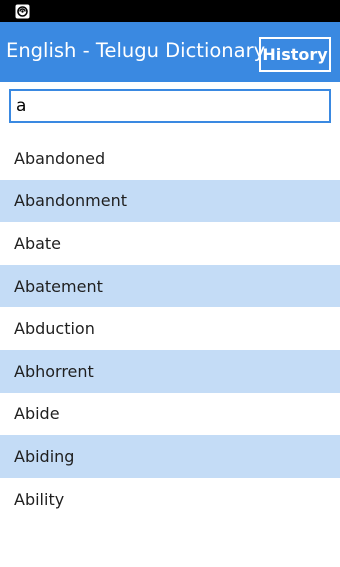 Image resolution: width=340 pixels, height=567 pixels. I want to click on word-list-item: Abate, so click(170, 243).